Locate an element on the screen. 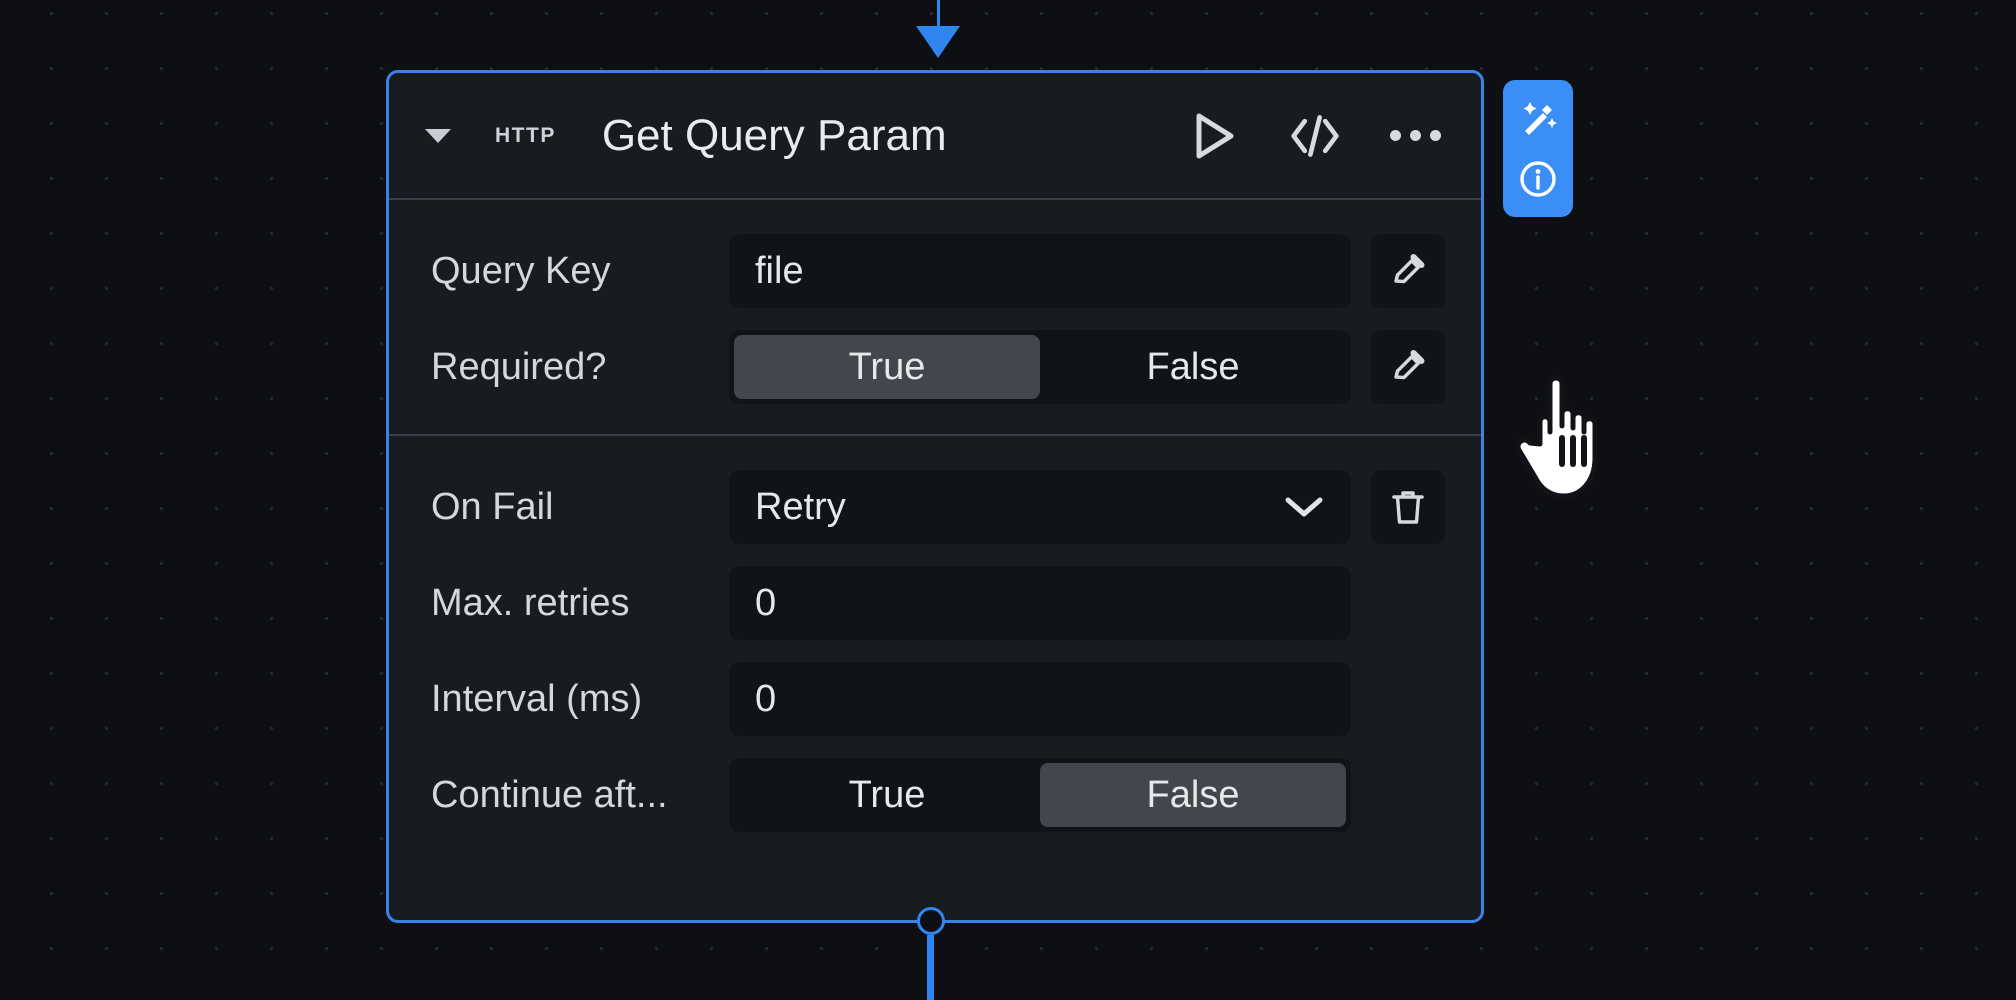 The height and width of the screenshot is (1000, 2016). outgoing-edge-handle is located at coordinates (931, 921).